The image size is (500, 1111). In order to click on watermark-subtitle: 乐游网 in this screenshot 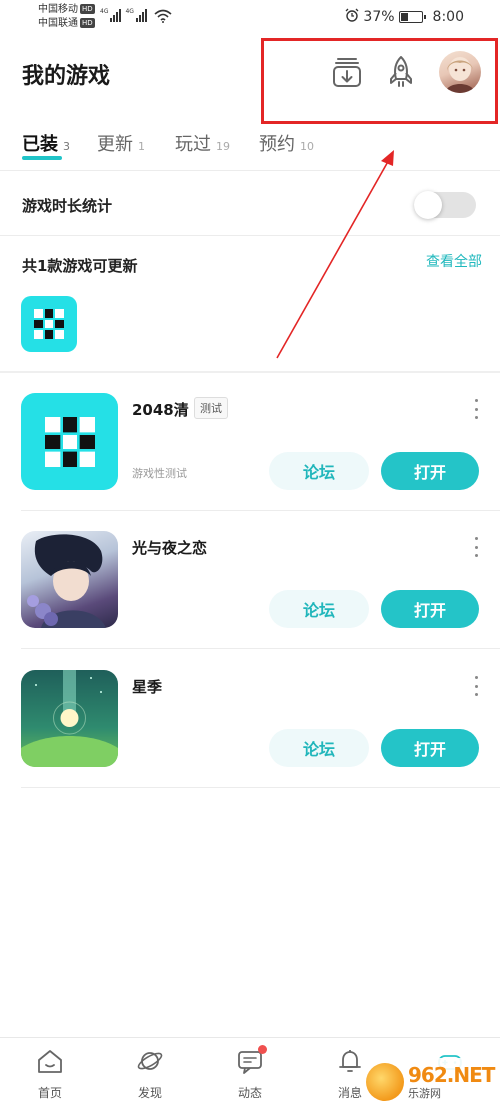, I will do `click(424, 1093)`.